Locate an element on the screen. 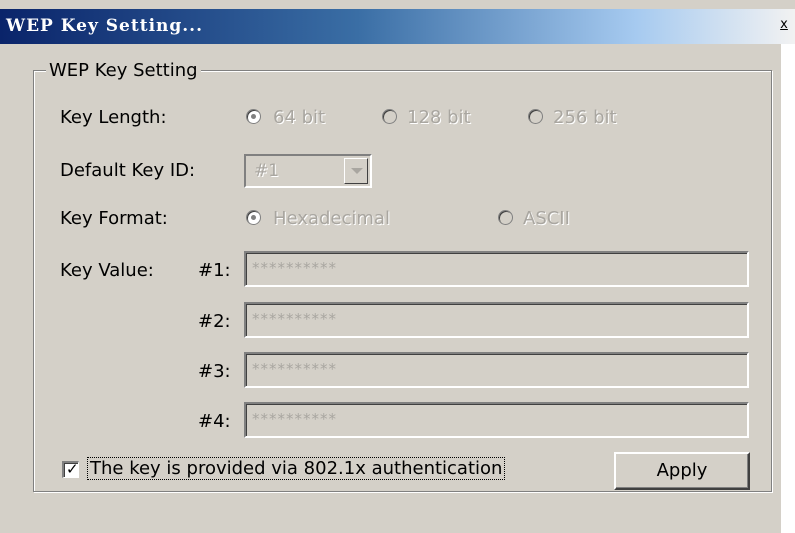 This screenshot has height=533, width=795. chevron-down-icon is located at coordinates (357, 171).